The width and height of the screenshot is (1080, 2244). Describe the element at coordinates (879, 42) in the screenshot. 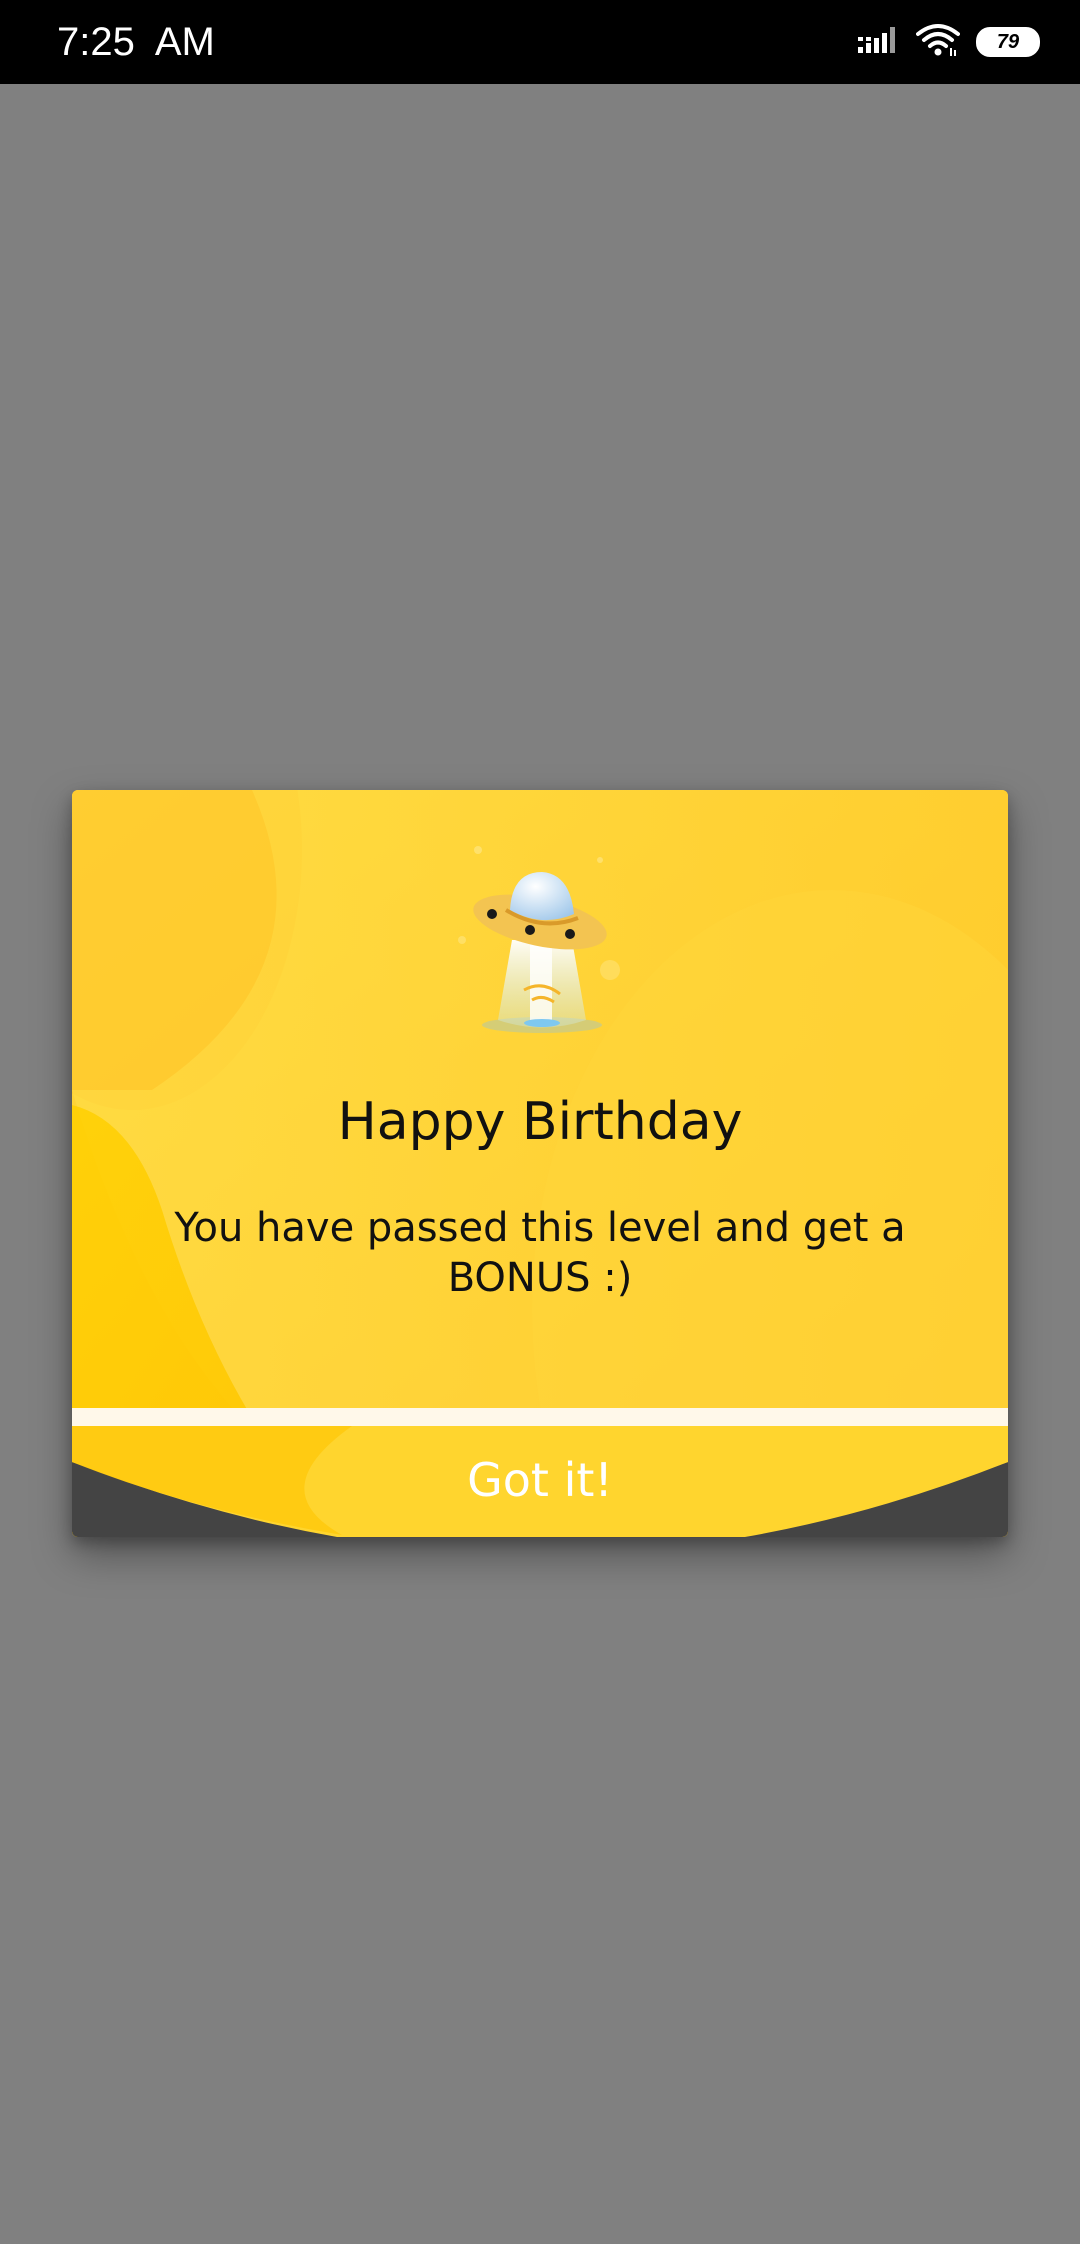

I see `signal-icon` at that location.